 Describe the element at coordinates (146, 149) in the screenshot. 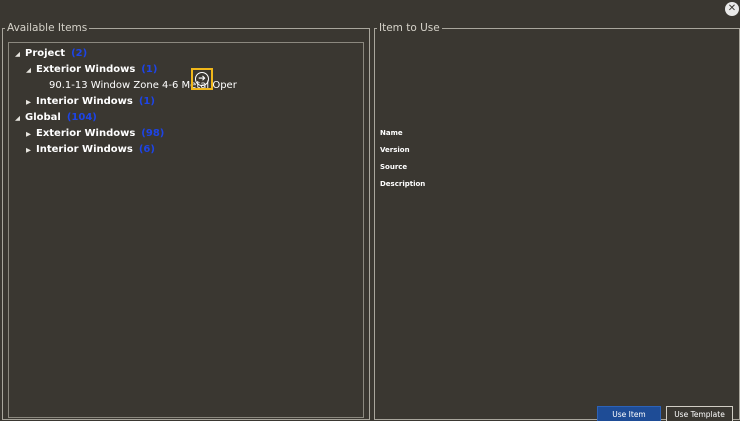

I see `tree-node-count: (6)` at that location.